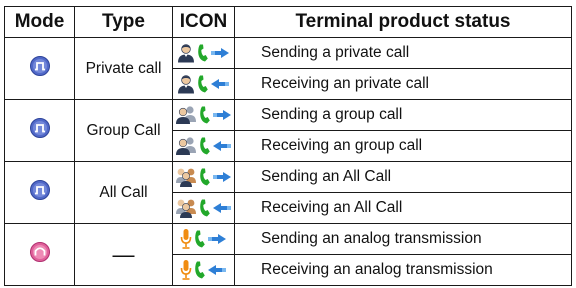 This screenshot has width=576, height=288. I want to click on analog-mode-icon, so click(40, 254).